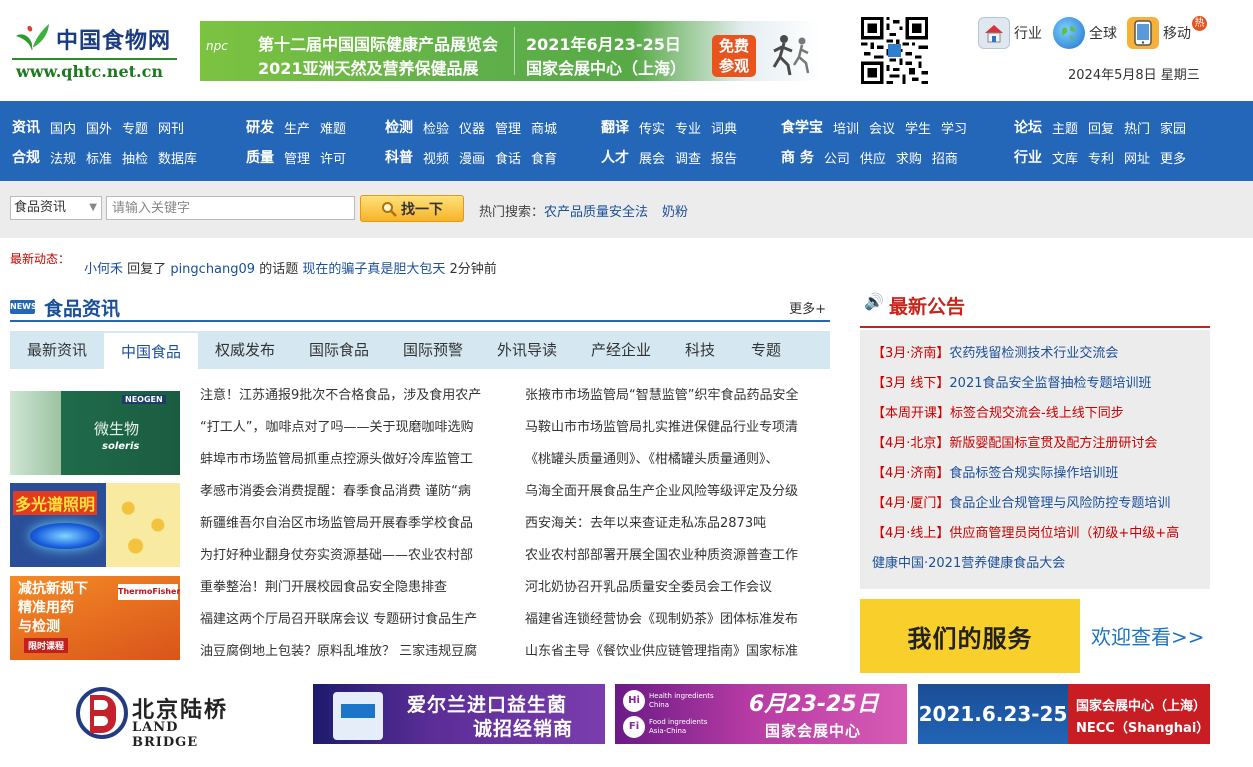  Describe the element at coordinates (1028, 157) in the screenshot. I see `nav-heading: 行业` at that location.